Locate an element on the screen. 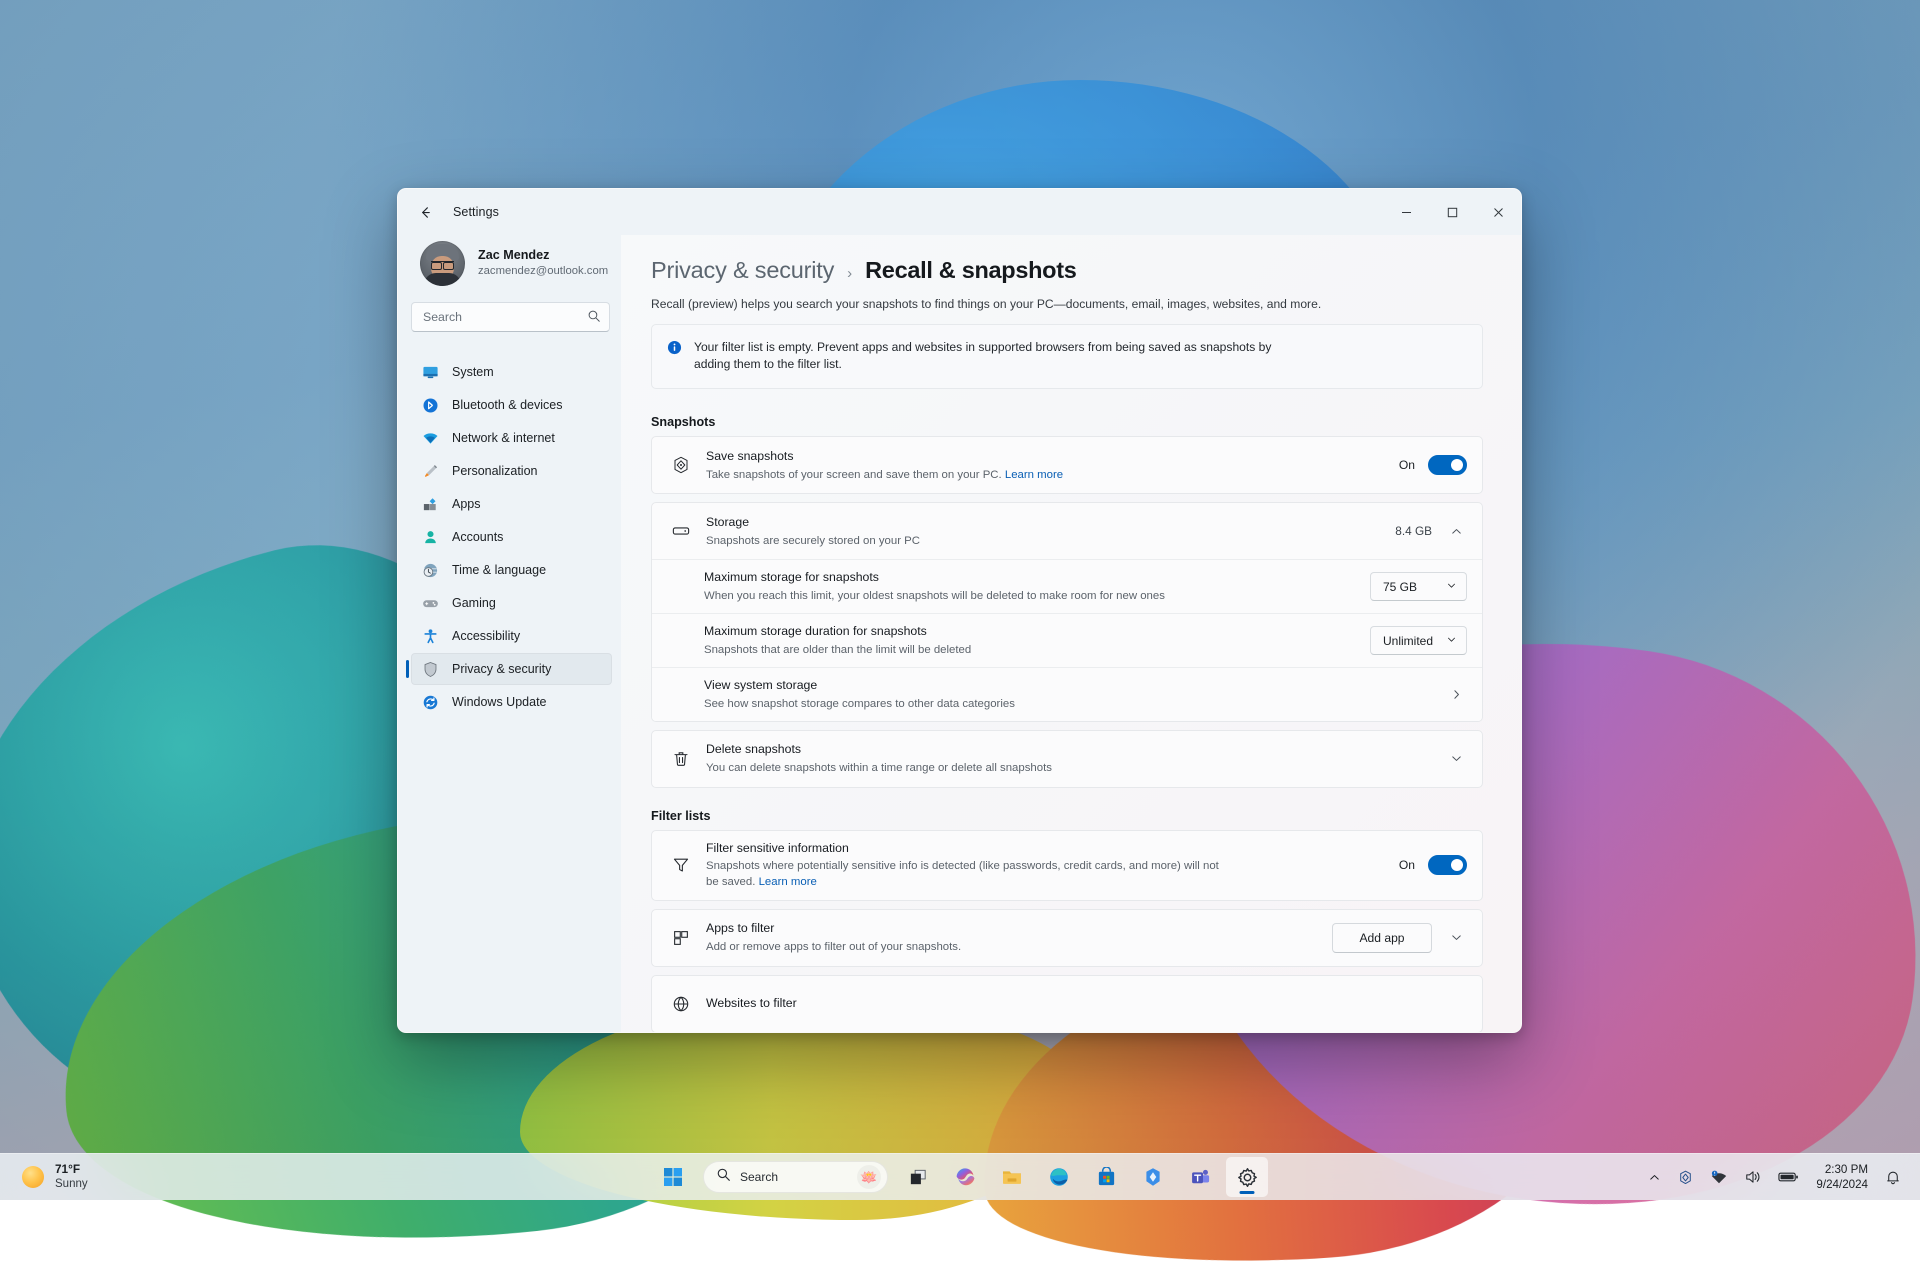 The width and height of the screenshot is (1920, 1281). file-explorer-icon is located at coordinates (1012, 1177).